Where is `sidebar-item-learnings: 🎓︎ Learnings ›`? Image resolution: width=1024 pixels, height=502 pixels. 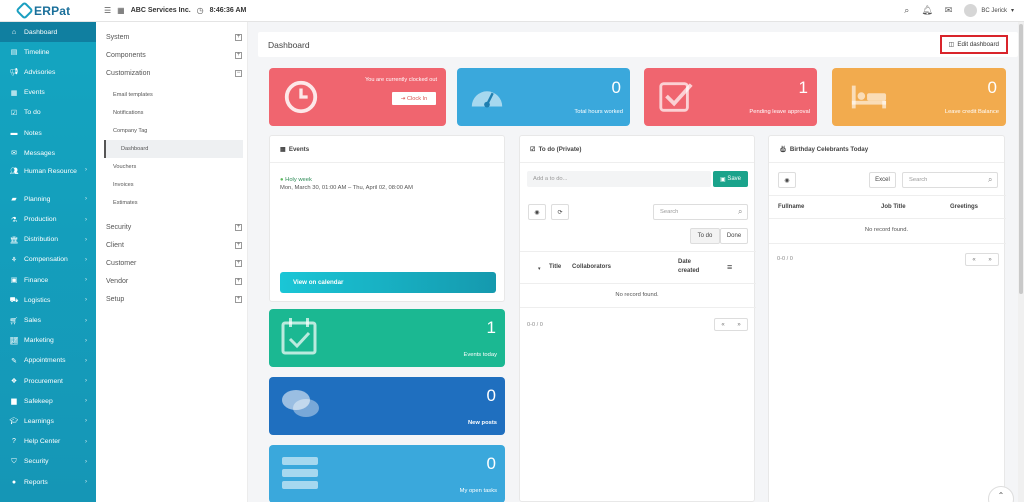 sidebar-item-learnings: 🎓︎ Learnings › is located at coordinates (48, 421).